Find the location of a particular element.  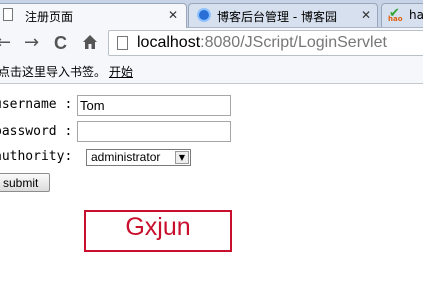

url-path: :8080/JScript/LoginServlet is located at coordinates (293, 42).